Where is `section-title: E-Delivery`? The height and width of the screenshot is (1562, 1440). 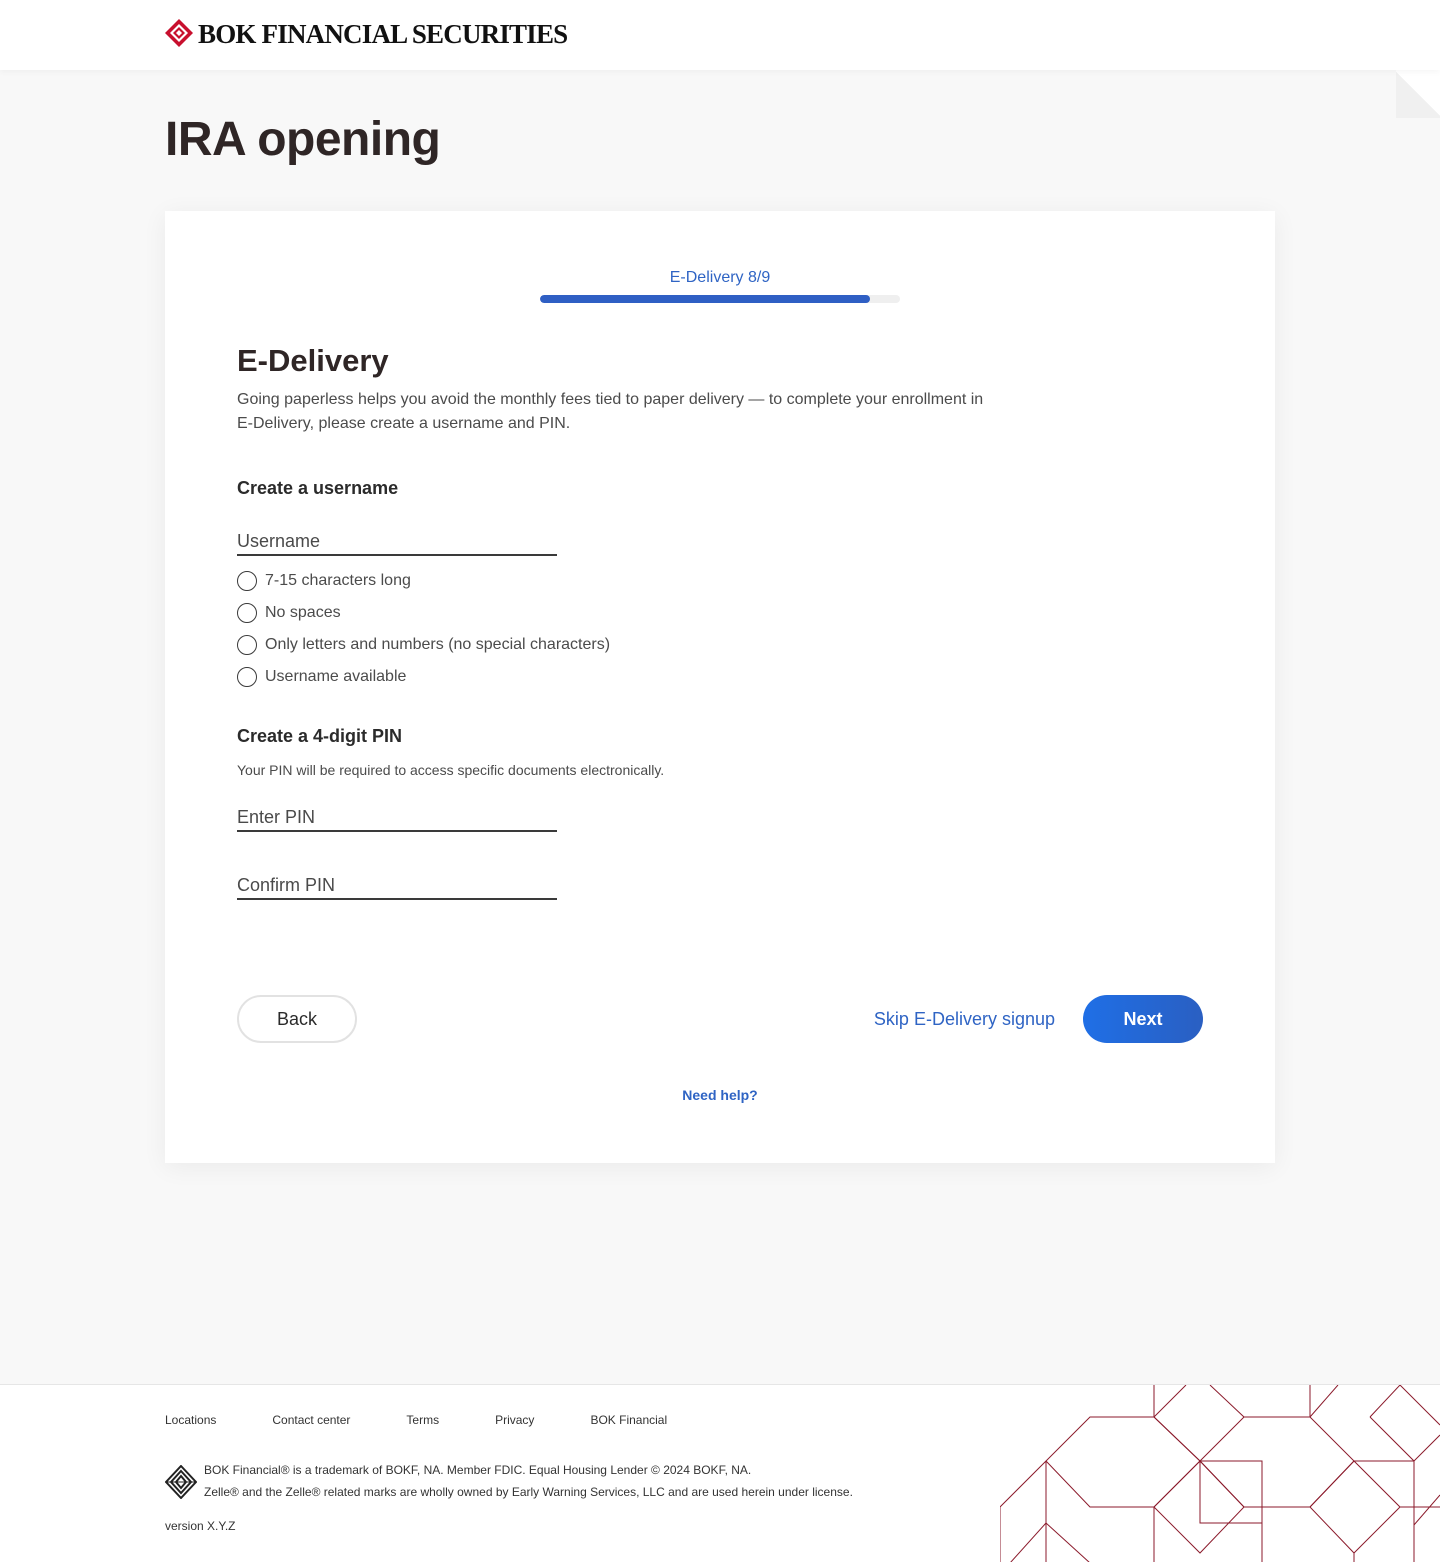
section-title: E-Delivery is located at coordinates (313, 360).